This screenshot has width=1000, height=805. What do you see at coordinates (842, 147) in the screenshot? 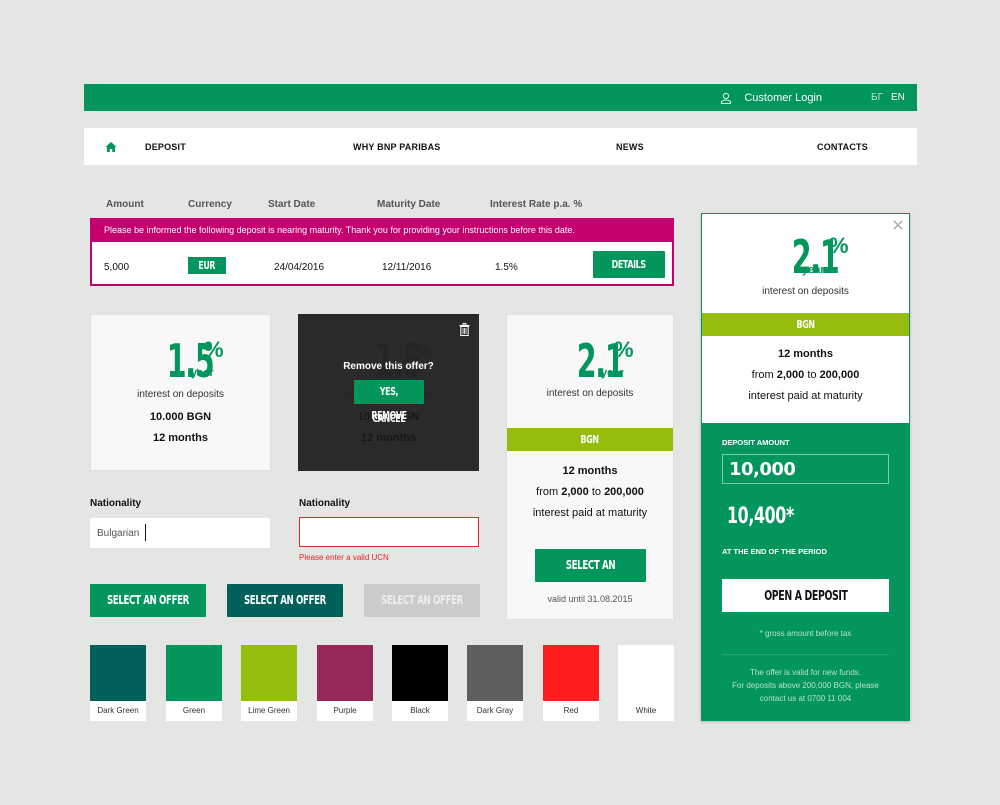
I see `nav-contacts: CONTACTS` at bounding box center [842, 147].